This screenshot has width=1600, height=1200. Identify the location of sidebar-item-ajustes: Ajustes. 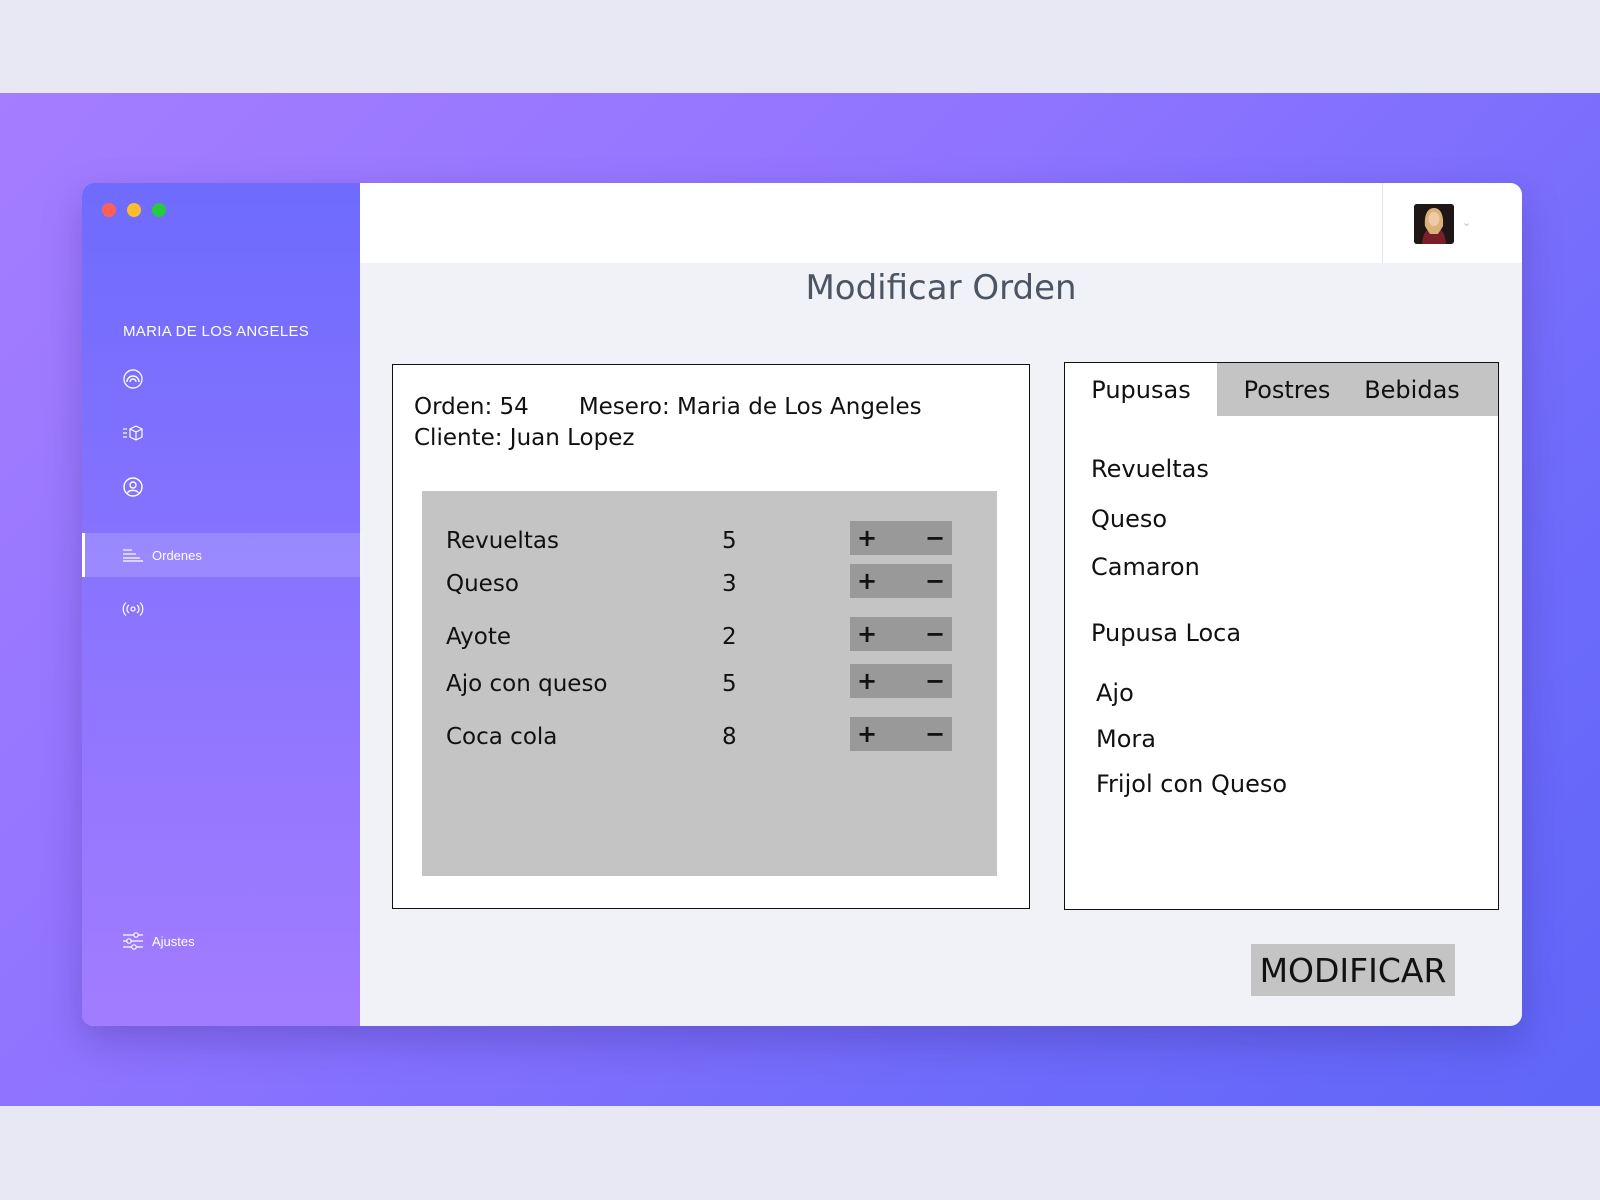
(221, 941).